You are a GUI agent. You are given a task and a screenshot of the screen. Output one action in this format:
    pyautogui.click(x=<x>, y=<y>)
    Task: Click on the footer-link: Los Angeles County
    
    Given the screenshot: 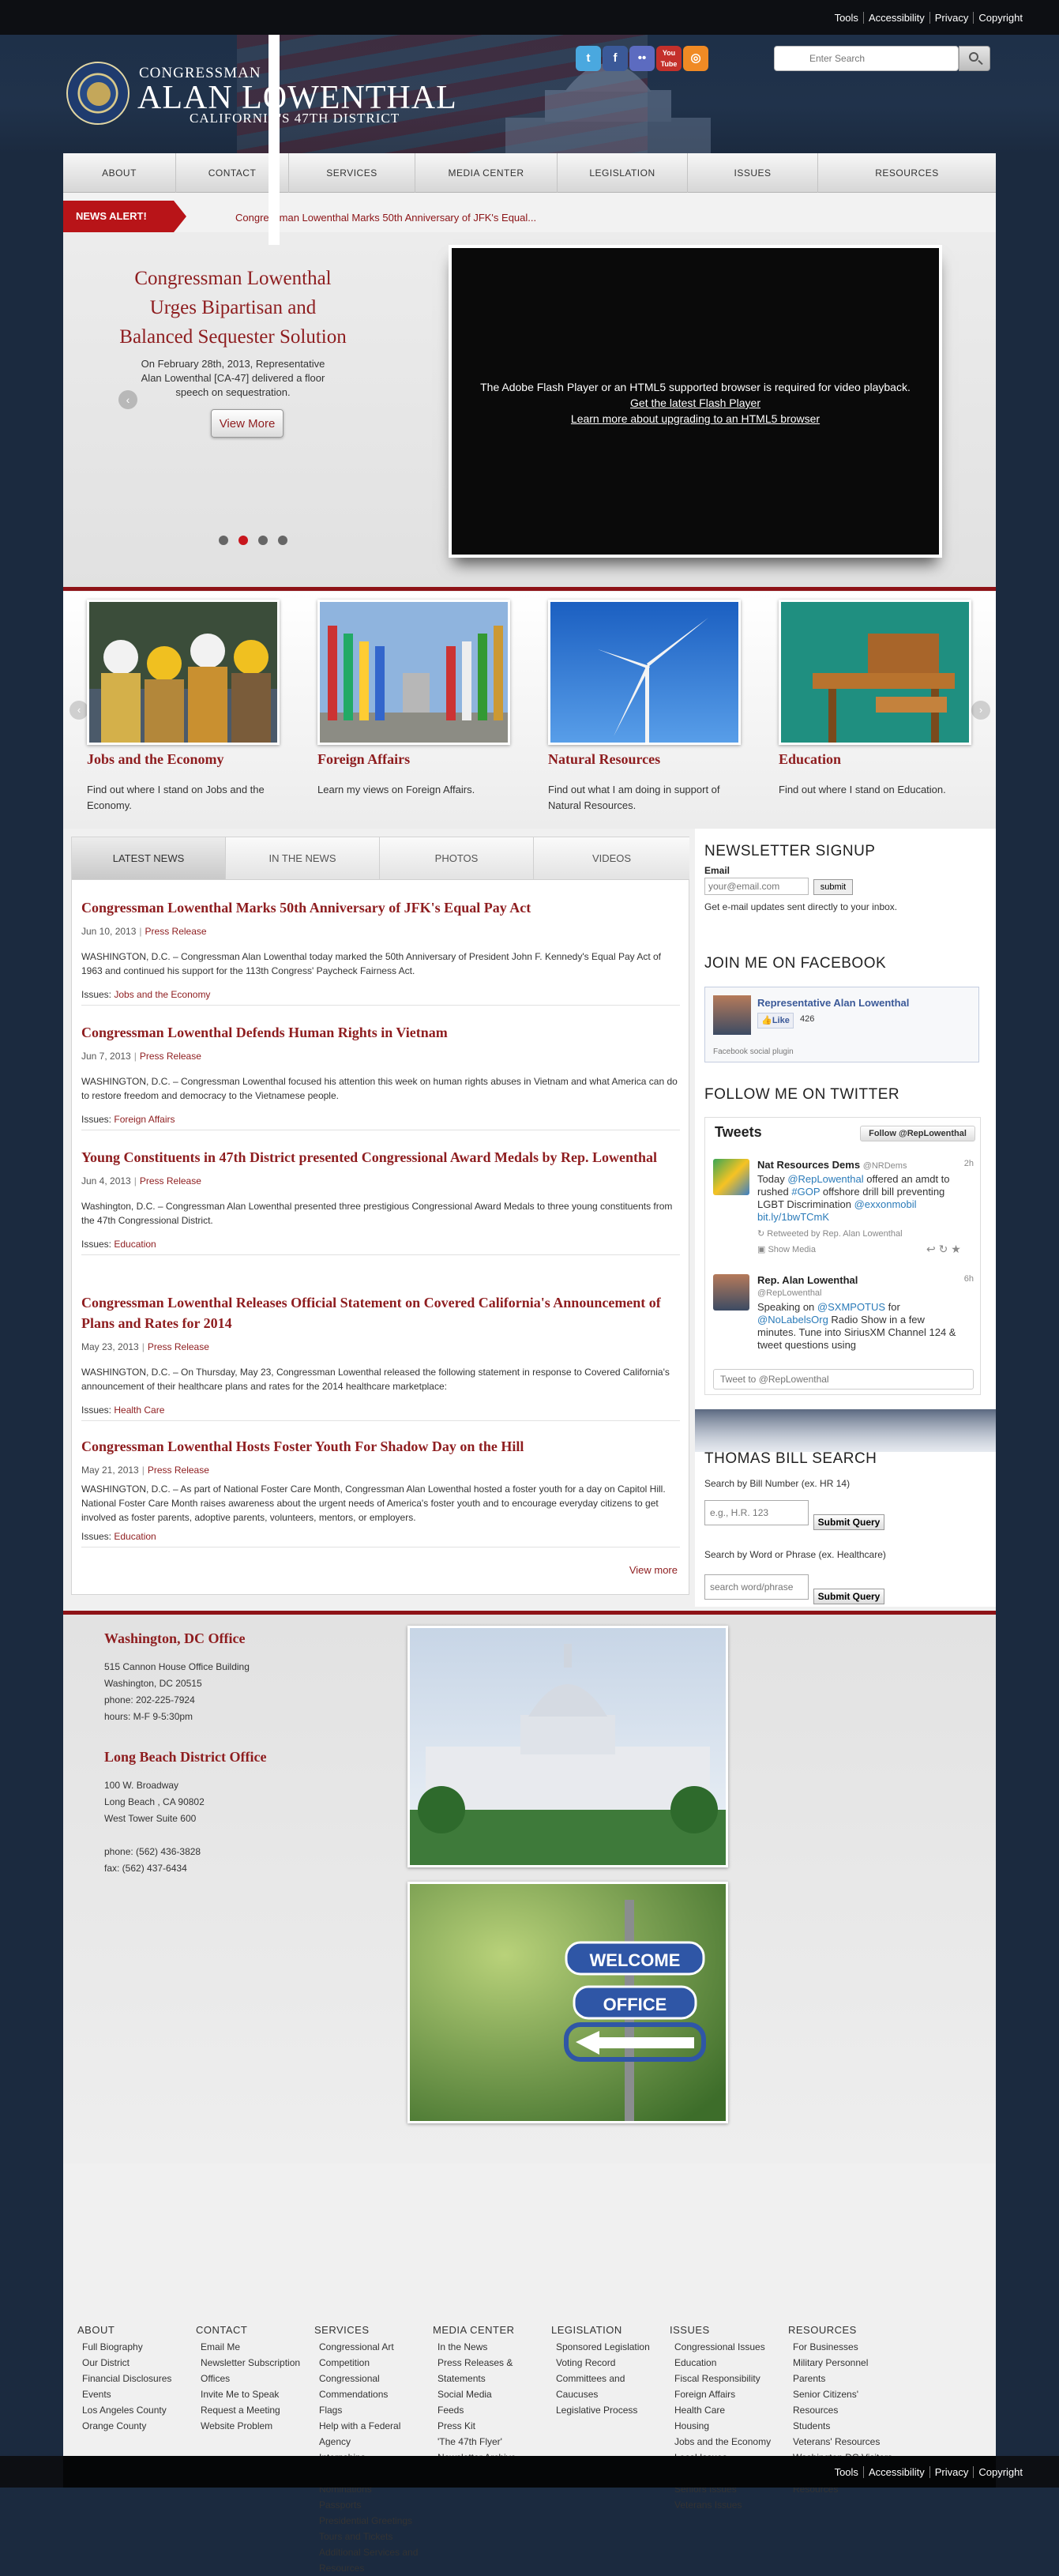 What is the action you would take?
    pyautogui.click(x=133, y=2410)
    